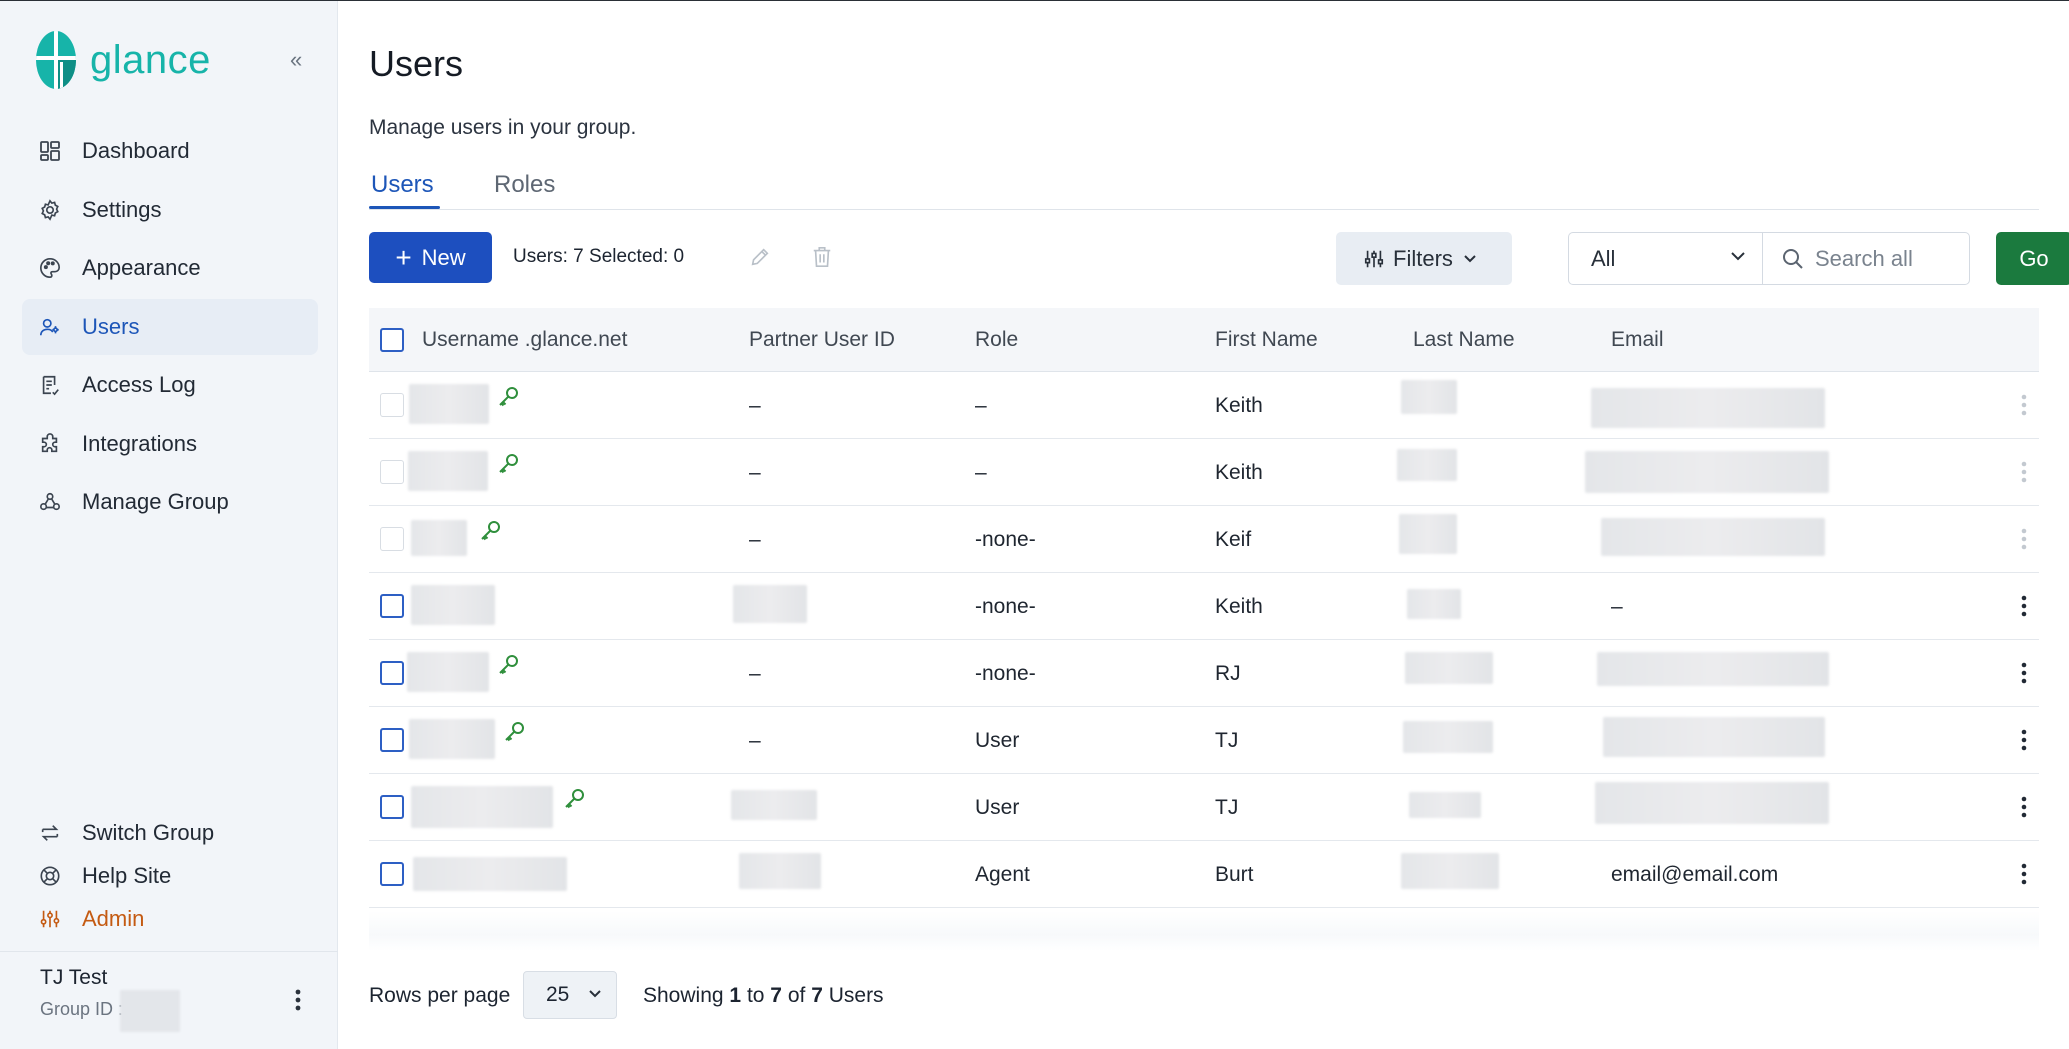  I want to click on sidebar-item-settings: Settings, so click(170, 210).